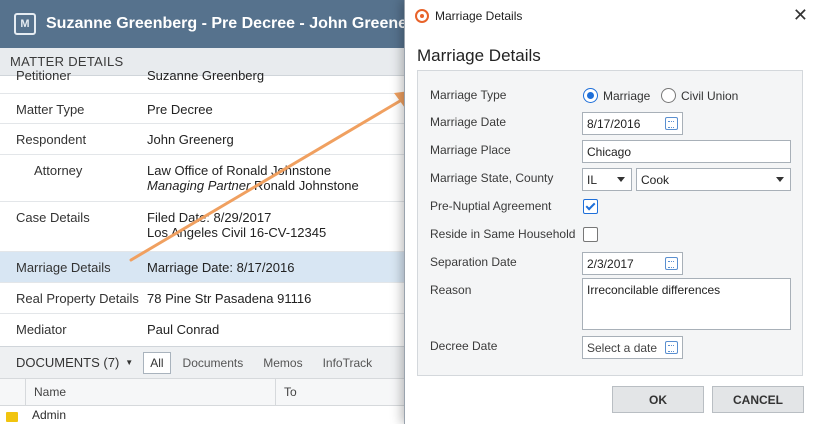 The width and height of the screenshot is (818, 424). I want to click on same-household-checkbox, so click(590, 234).